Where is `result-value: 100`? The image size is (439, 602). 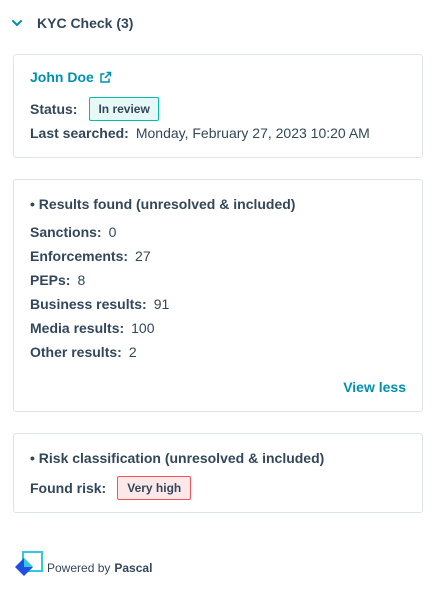 result-value: 100 is located at coordinates (143, 328).